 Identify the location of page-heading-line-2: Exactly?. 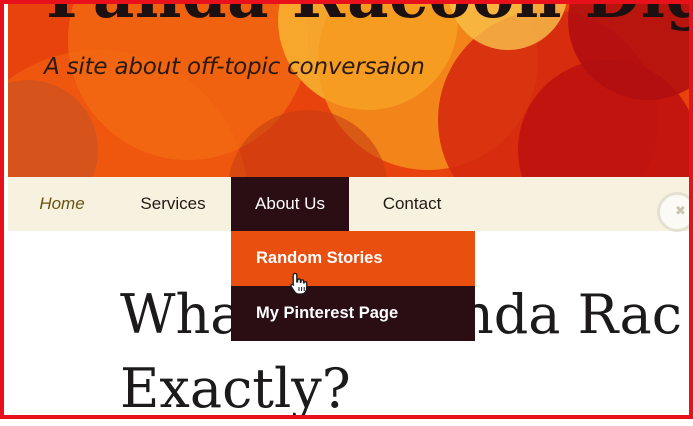
(235, 388).